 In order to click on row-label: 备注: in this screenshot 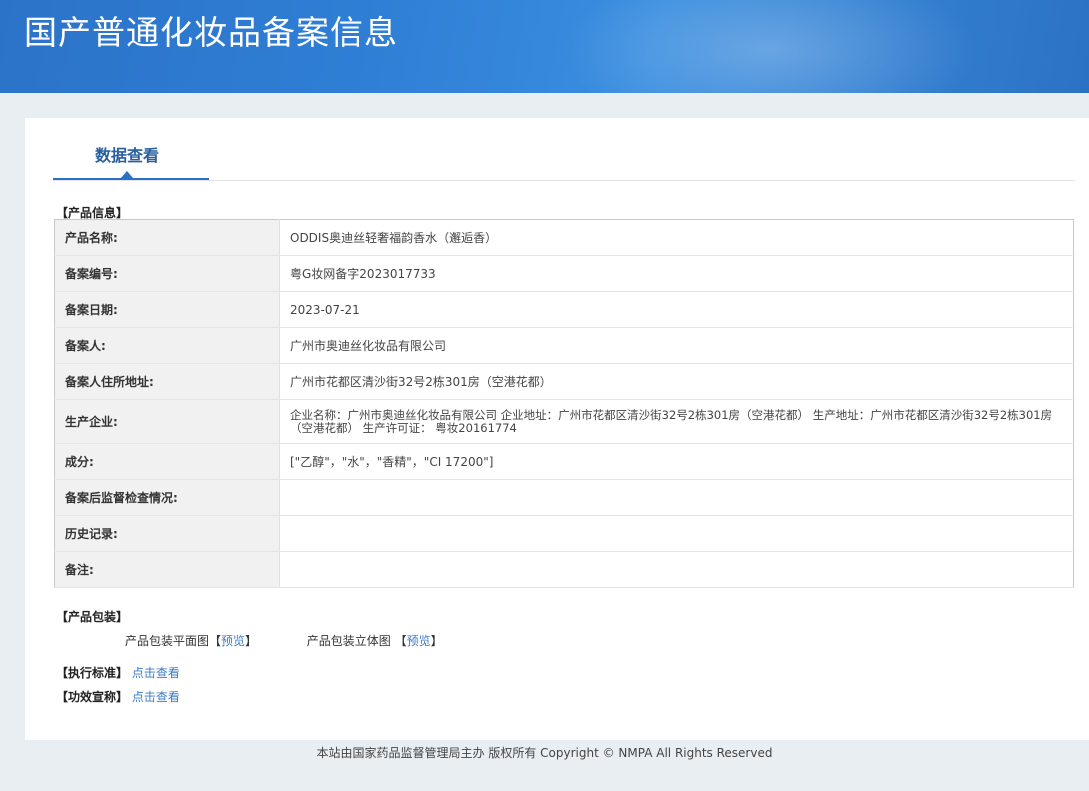, I will do `click(167, 569)`.